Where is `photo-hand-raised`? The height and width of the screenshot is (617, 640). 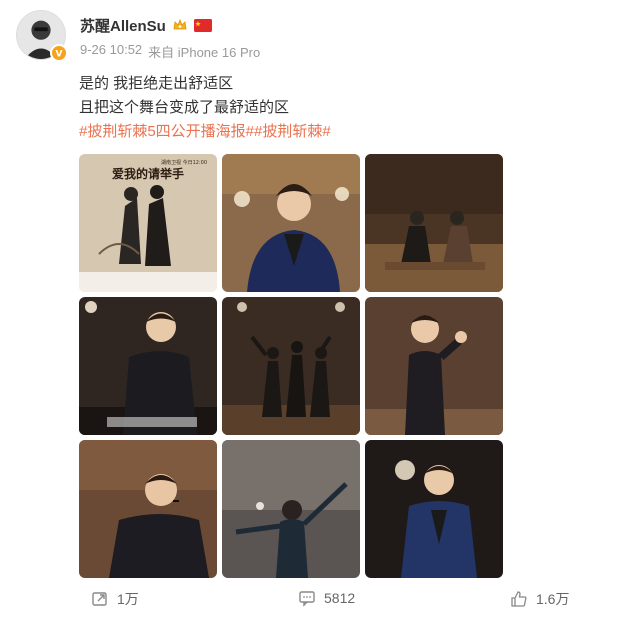
photo-hand-raised is located at coordinates (434, 366).